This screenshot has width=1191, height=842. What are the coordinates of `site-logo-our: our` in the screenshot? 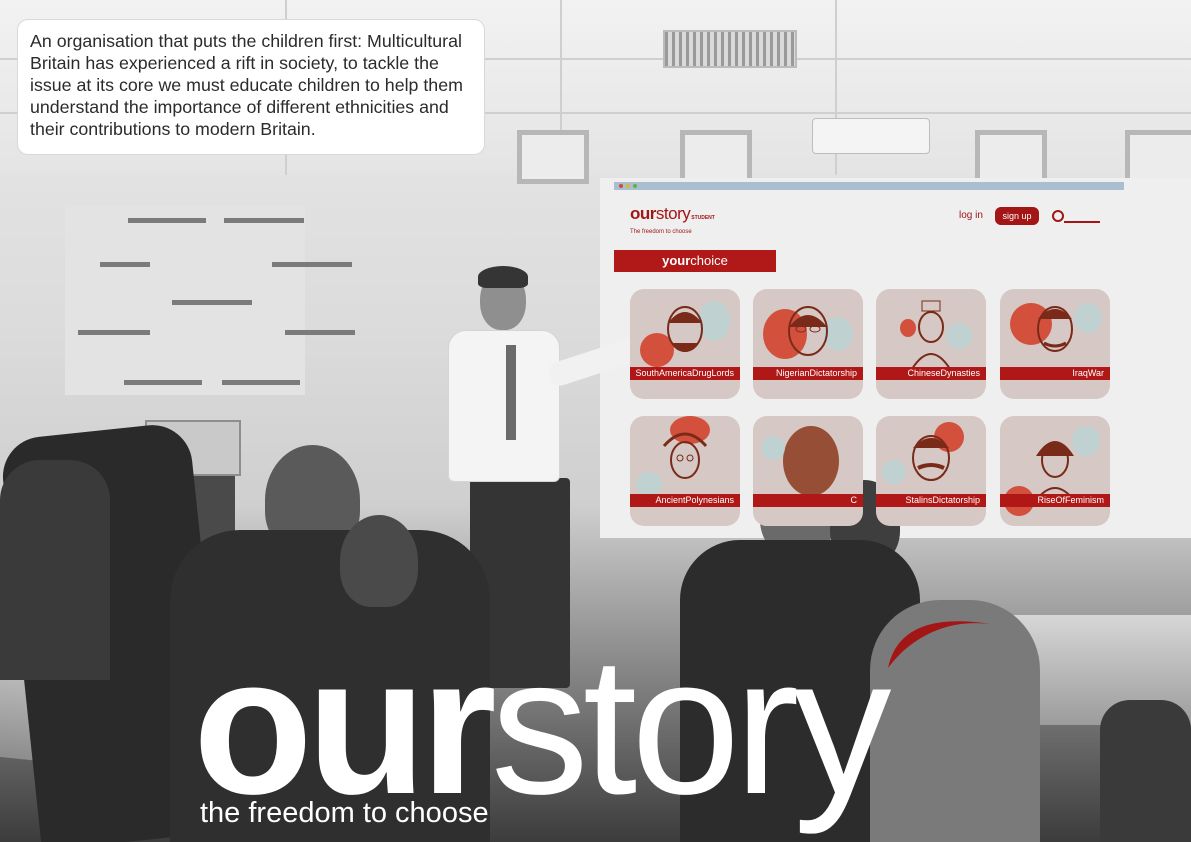 It's located at (643, 213).